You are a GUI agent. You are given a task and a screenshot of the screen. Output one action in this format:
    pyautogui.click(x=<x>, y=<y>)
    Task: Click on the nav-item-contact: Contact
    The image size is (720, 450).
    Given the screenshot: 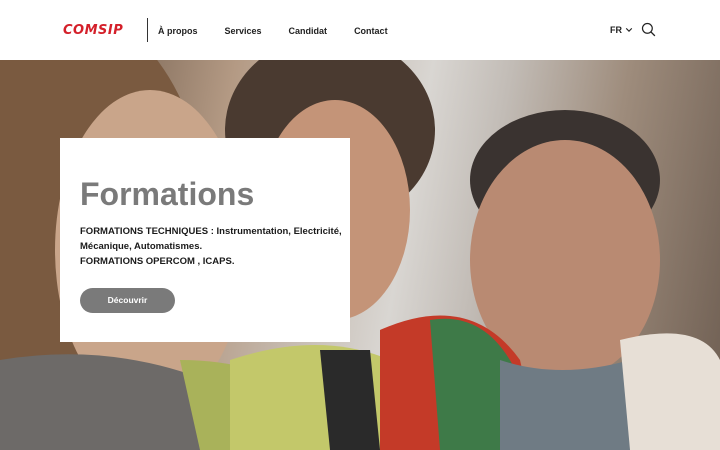 What is the action you would take?
    pyautogui.click(x=371, y=31)
    